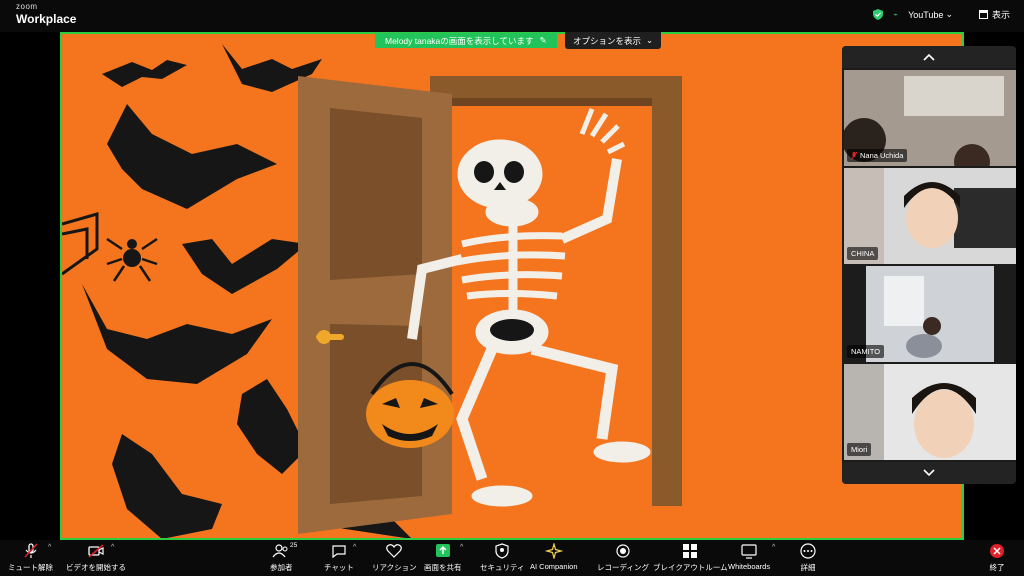 This screenshot has height=576, width=1024. What do you see at coordinates (607, 40) in the screenshot?
I see `view-options-label: オプションを表示` at bounding box center [607, 40].